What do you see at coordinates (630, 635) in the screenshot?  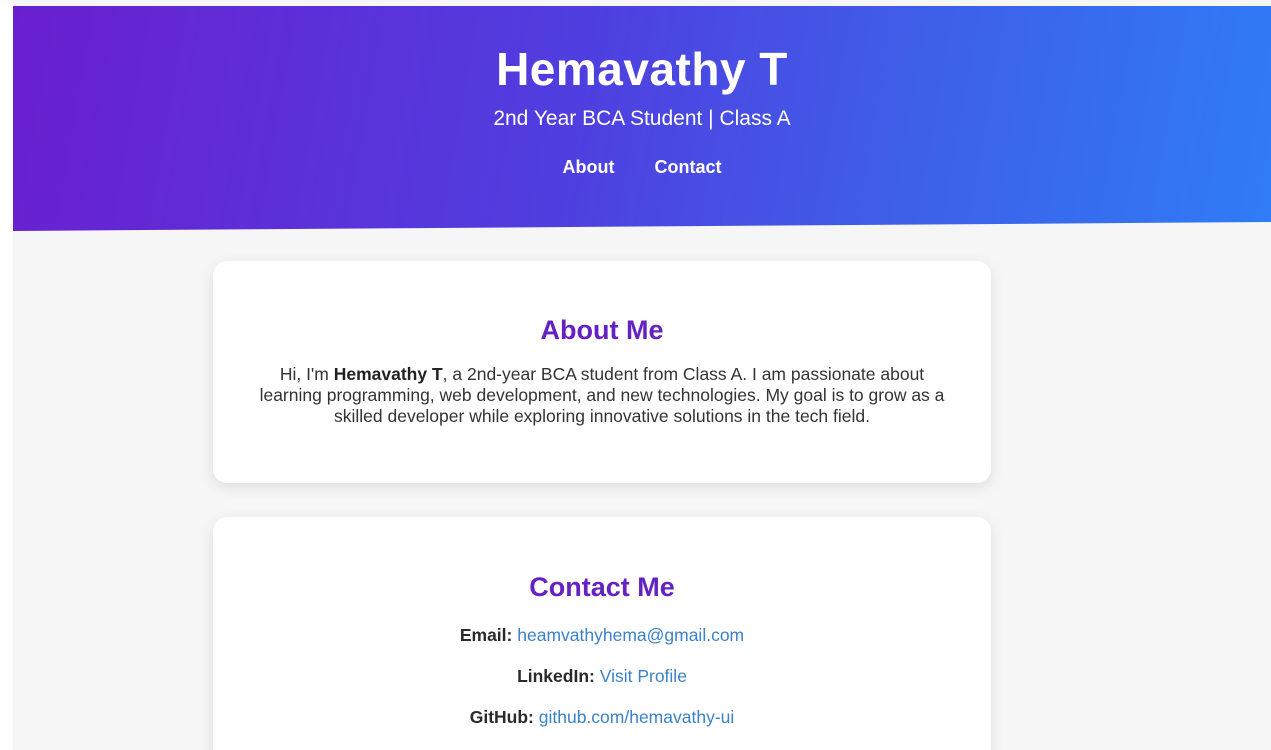 I see `email-link: heamvathyhema@gmail.com` at bounding box center [630, 635].